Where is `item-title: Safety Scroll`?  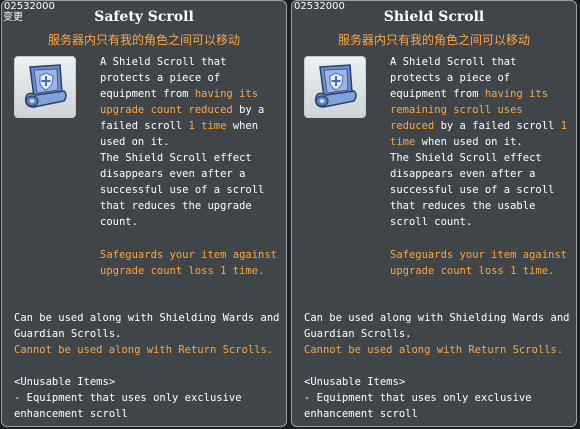 item-title: Safety Scroll is located at coordinates (144, 17).